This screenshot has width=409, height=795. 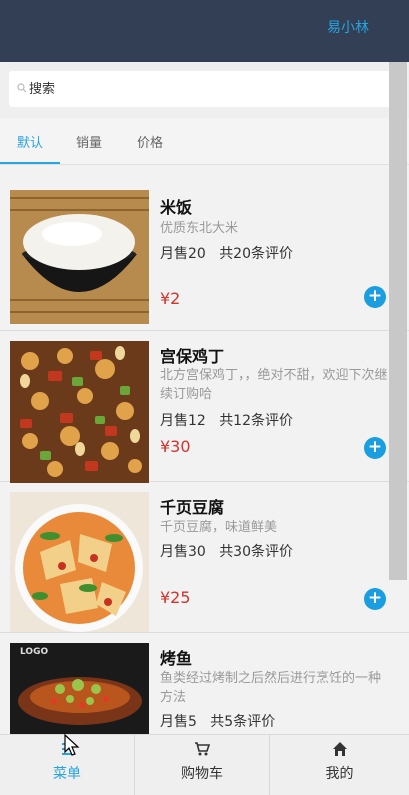 I want to click on nav-cart-label: 购物车, so click(x=202, y=774).